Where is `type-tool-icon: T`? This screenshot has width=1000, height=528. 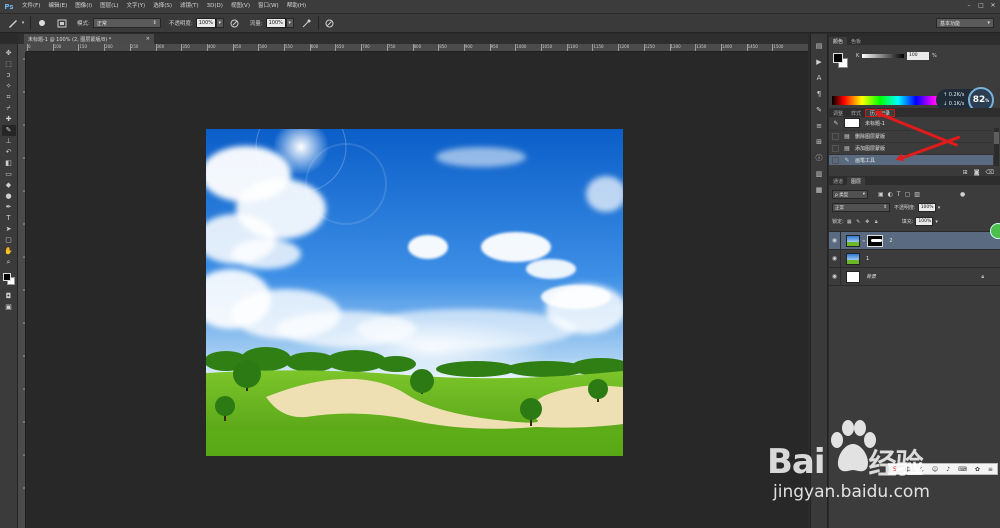 type-tool-icon: T is located at coordinates (9, 218).